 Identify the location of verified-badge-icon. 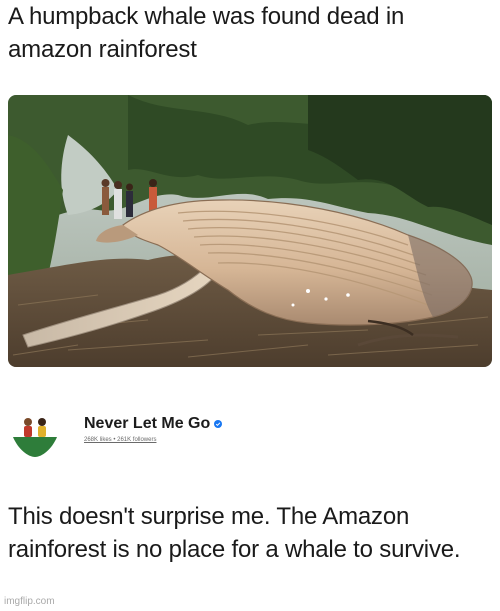
(218, 424).